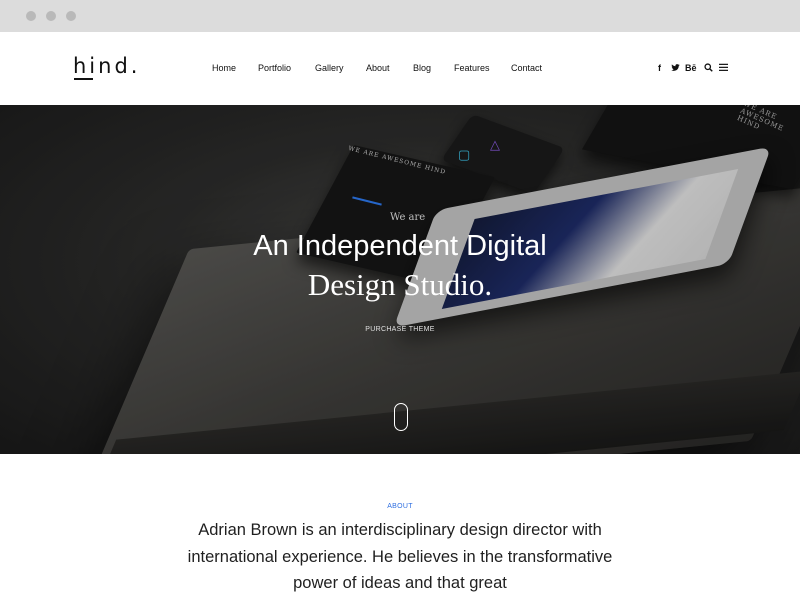 The image size is (800, 600). Describe the element at coordinates (659, 68) in the screenshot. I see `facebook-icon: f` at that location.